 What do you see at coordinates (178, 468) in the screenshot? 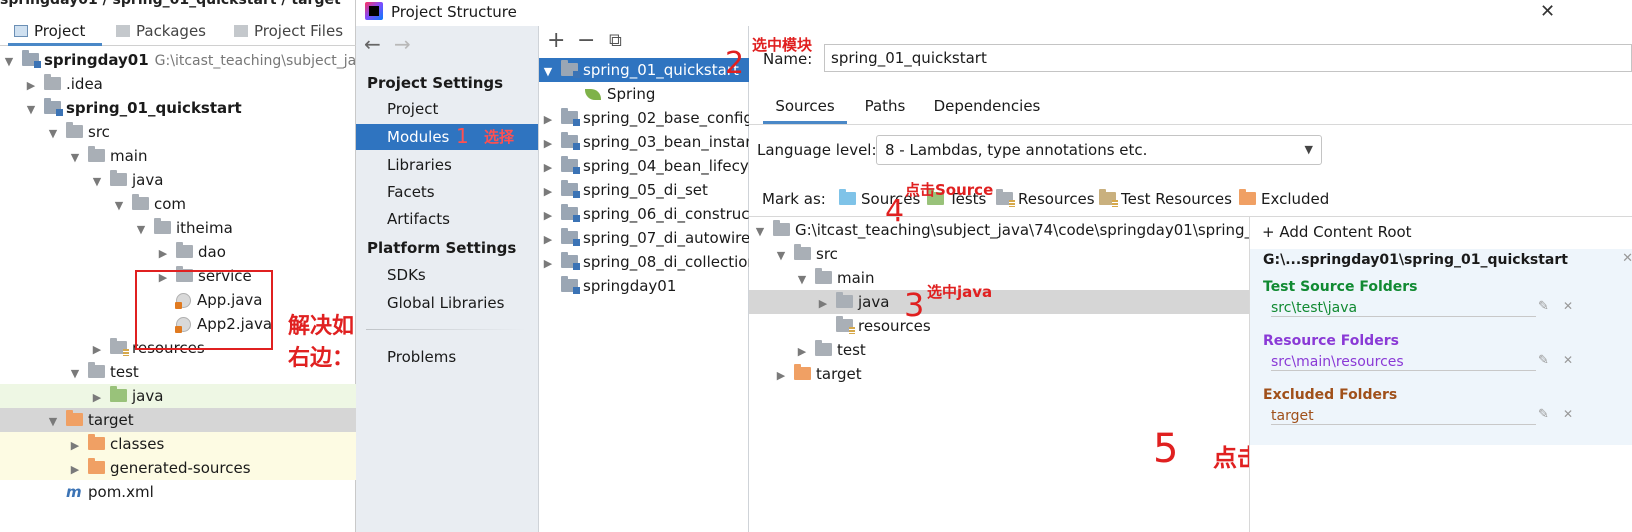
I see `tree-node-generated-sources: ▶ generated-sources` at bounding box center [178, 468].